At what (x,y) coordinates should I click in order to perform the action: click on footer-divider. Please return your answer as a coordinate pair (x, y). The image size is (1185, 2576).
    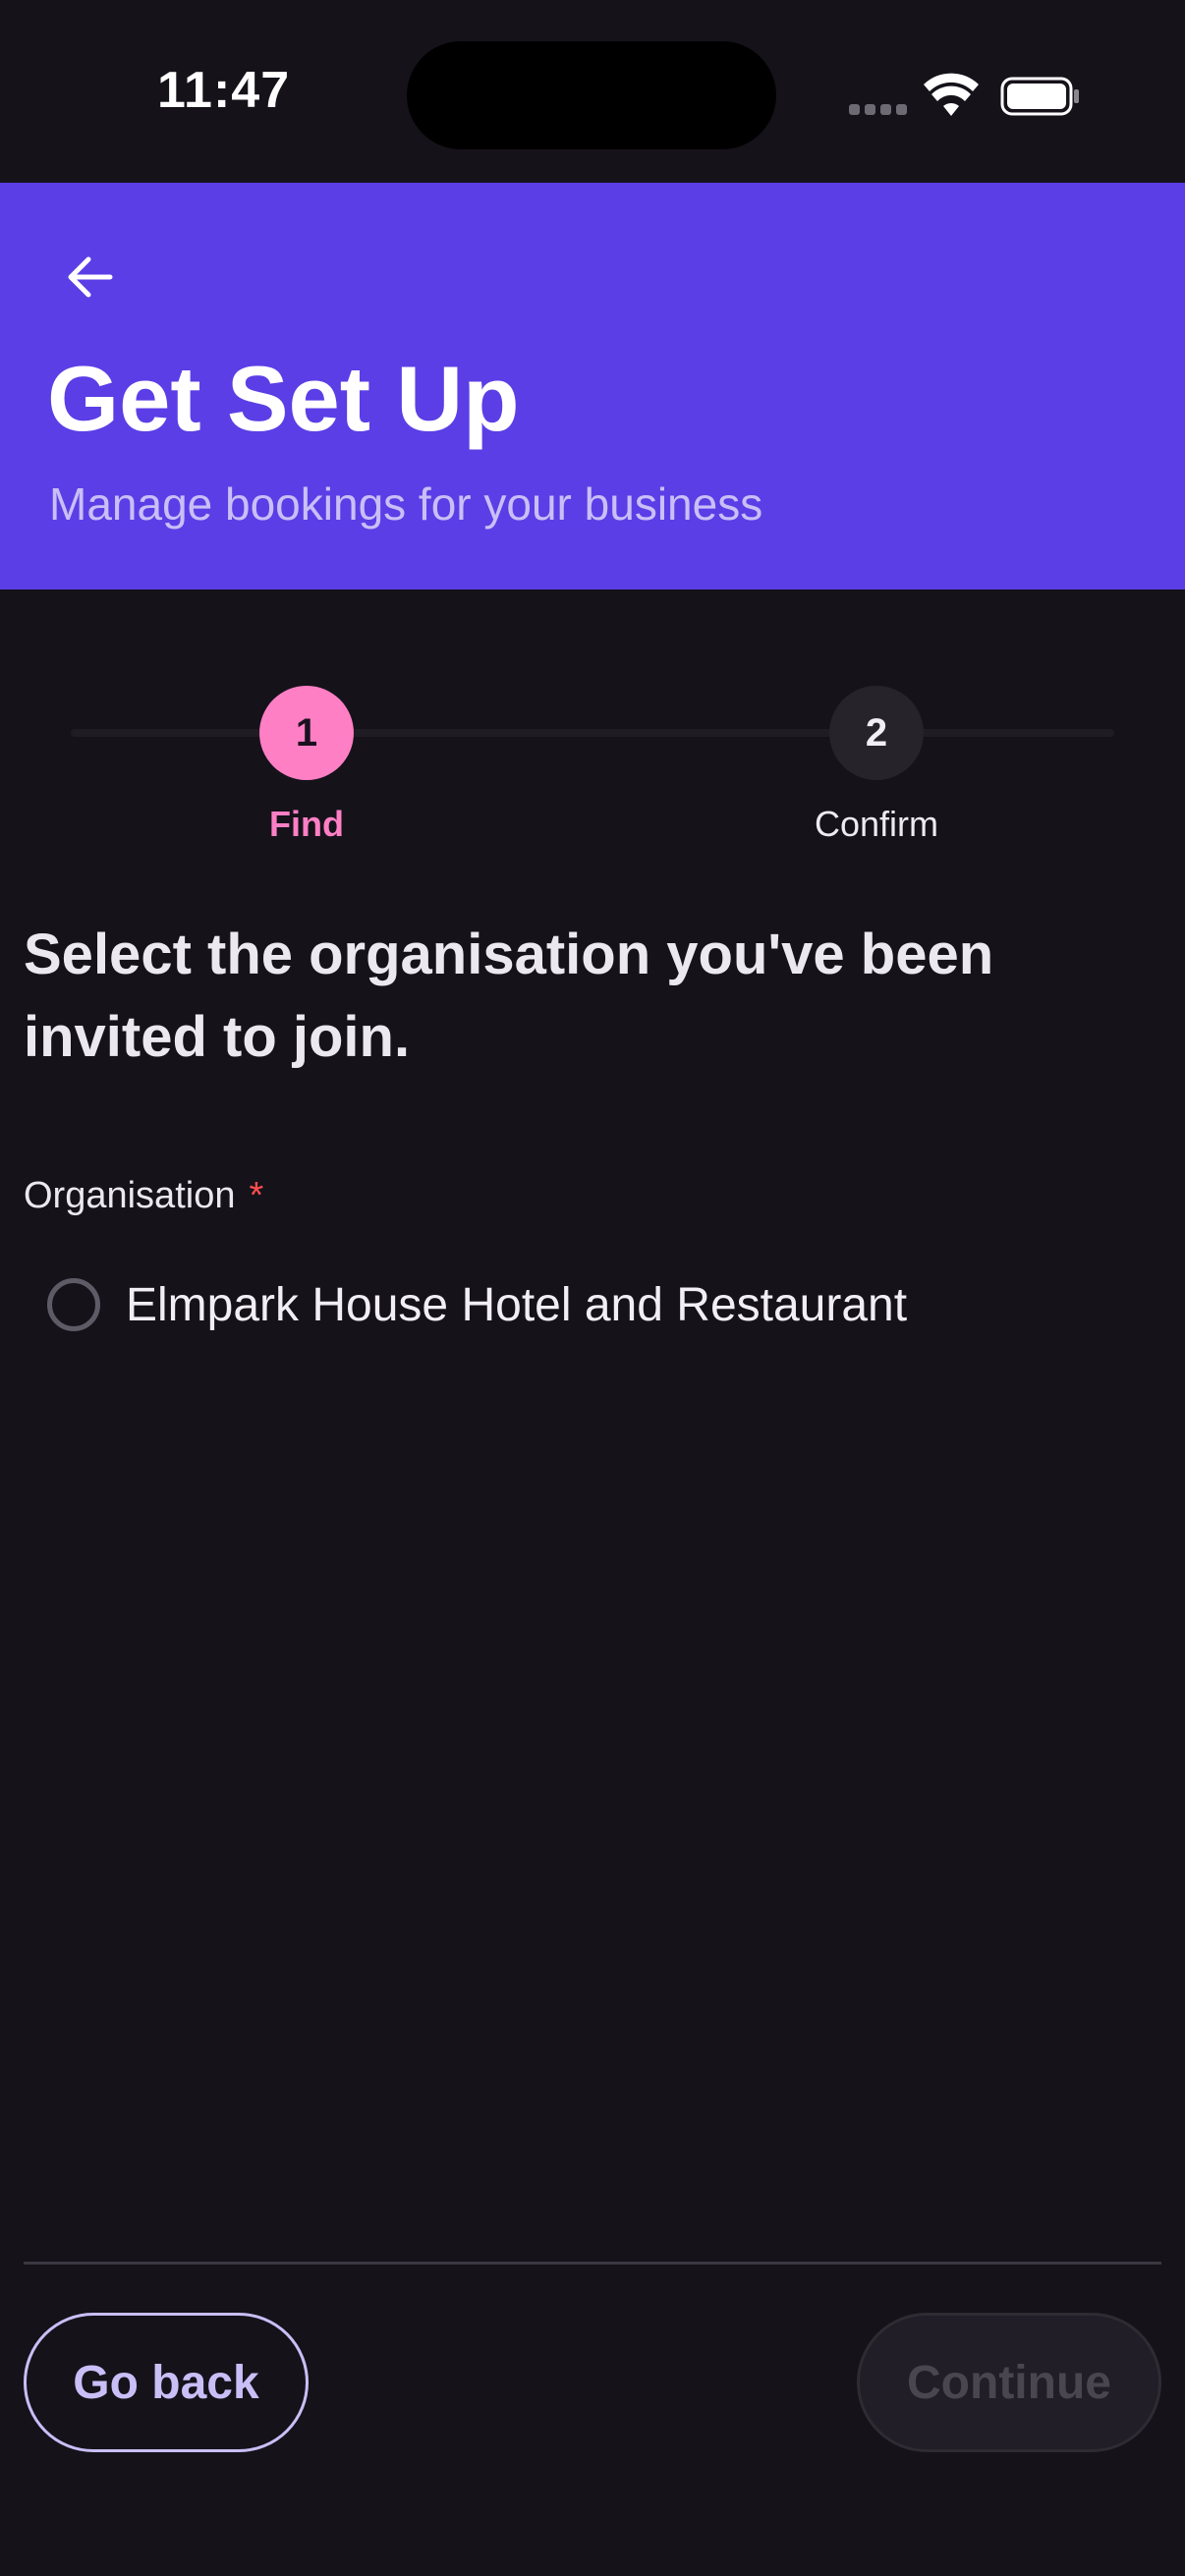
    Looking at the image, I should click on (592, 2263).